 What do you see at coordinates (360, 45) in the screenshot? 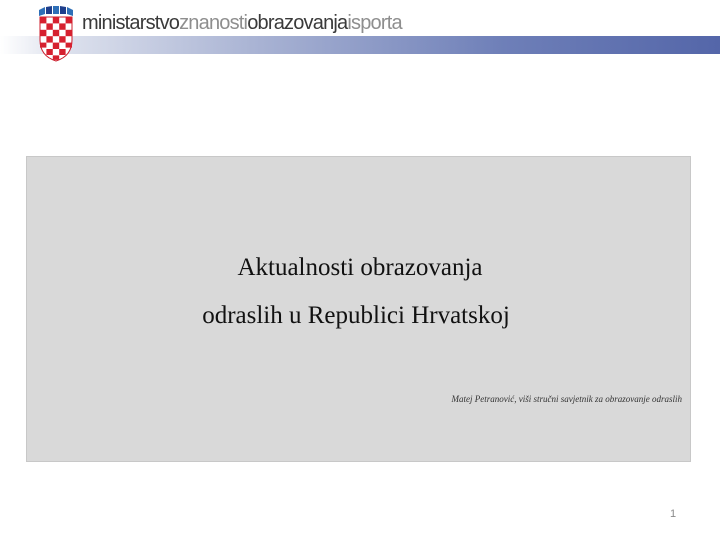
I see `header-gradient-band` at bounding box center [360, 45].